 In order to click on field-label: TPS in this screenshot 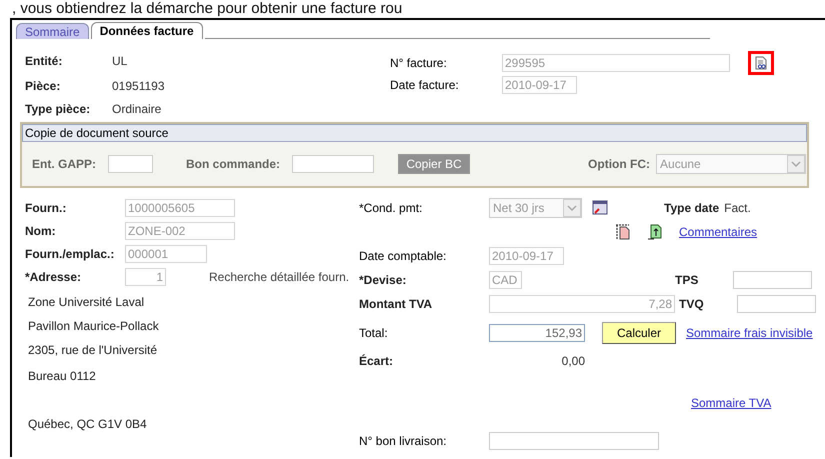, I will do `click(687, 280)`.